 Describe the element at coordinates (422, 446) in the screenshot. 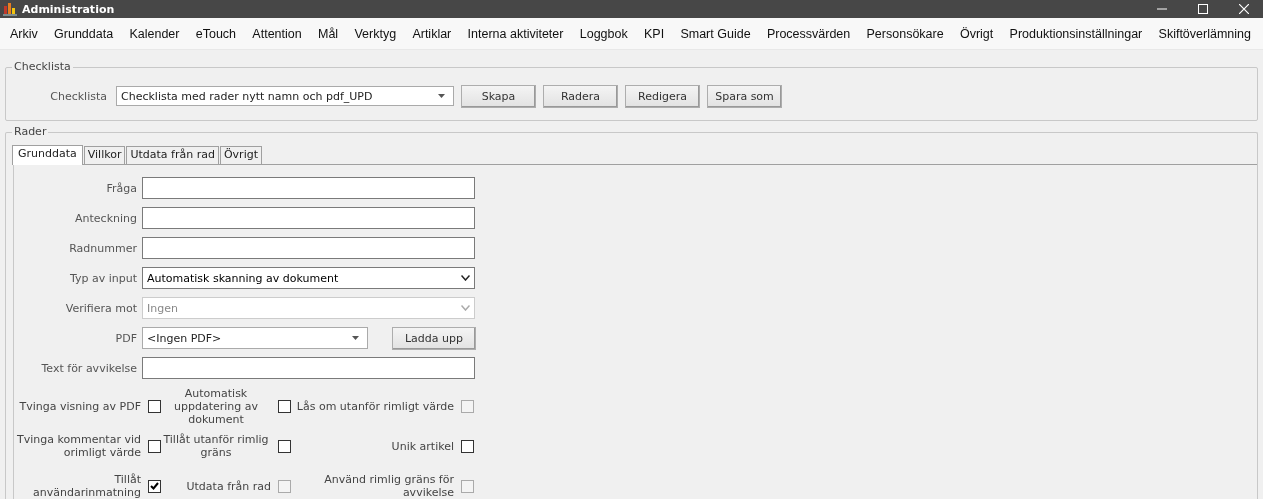

I see `checkbox-label: Unik artikel` at that location.